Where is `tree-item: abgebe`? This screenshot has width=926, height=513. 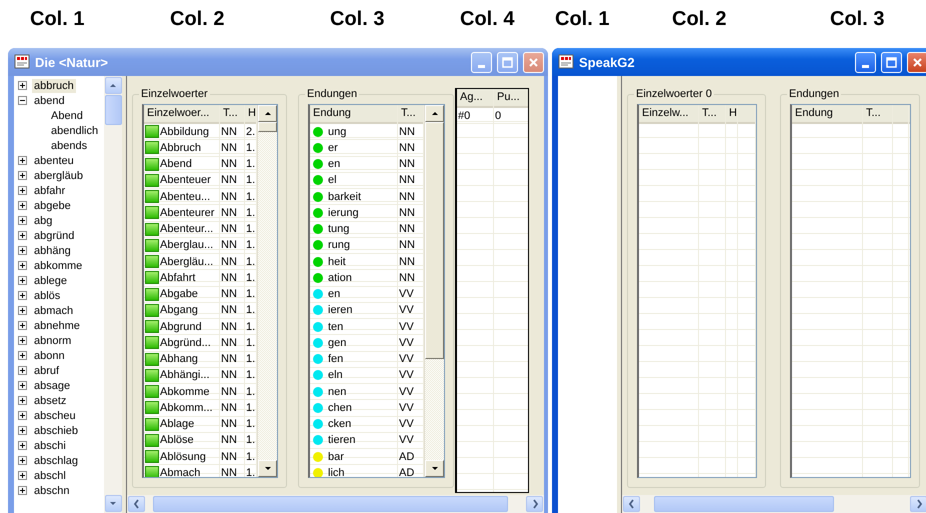
tree-item: abgebe is located at coordinates (52, 205).